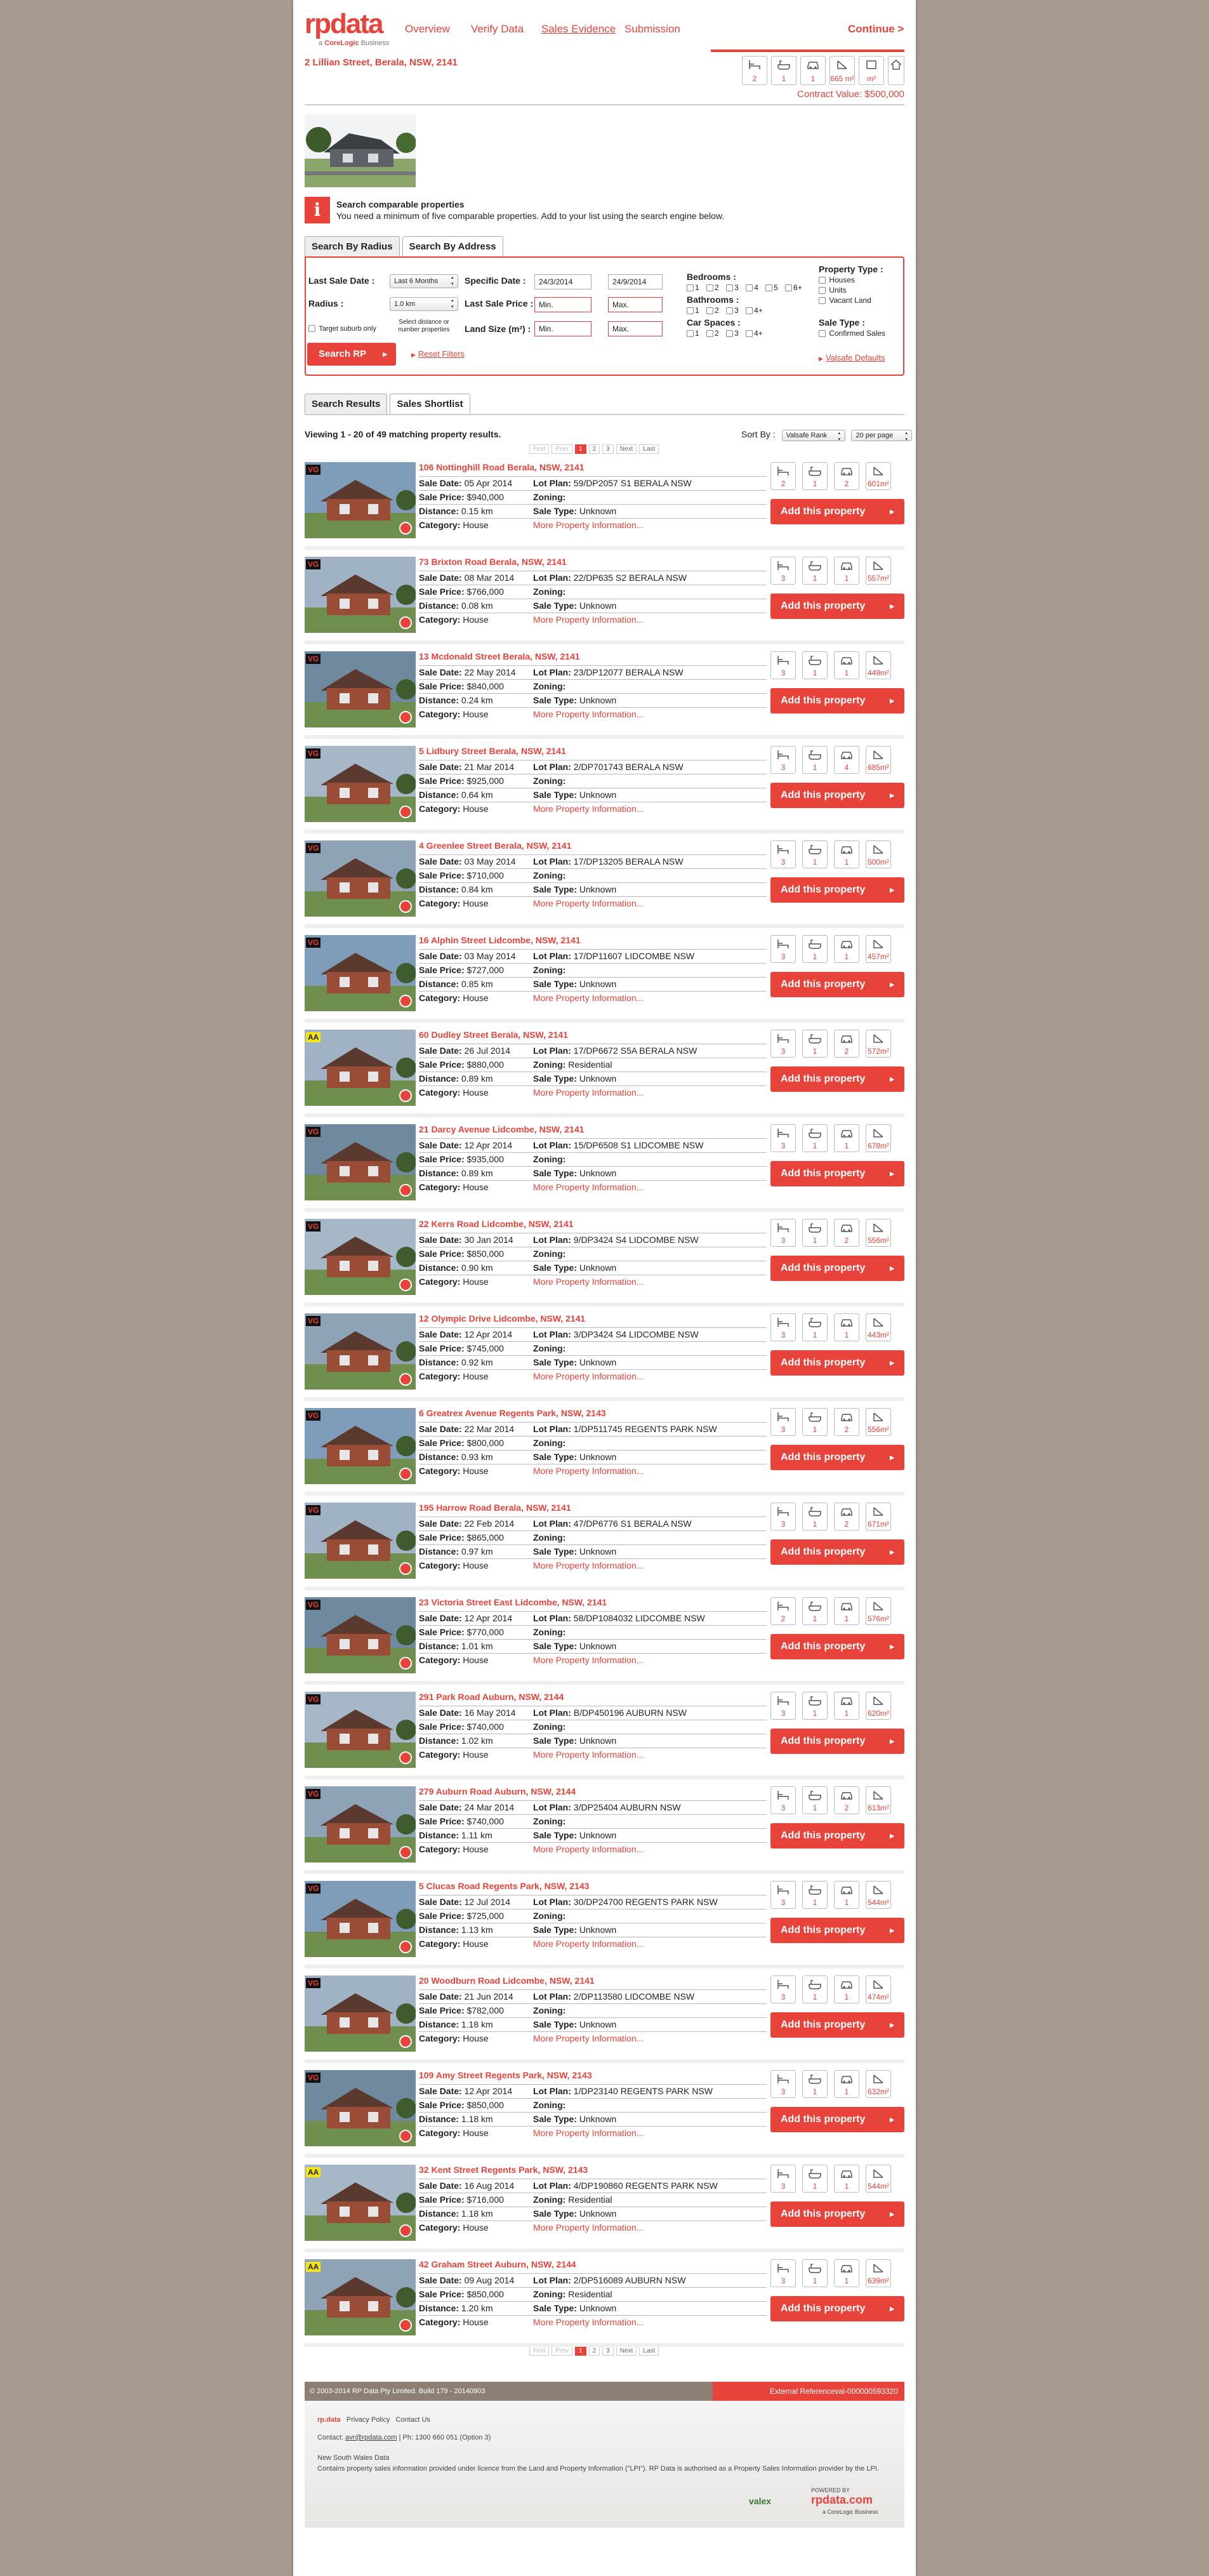 The width and height of the screenshot is (1209, 2576). I want to click on contact-us-link: Contact Us, so click(413, 2420).